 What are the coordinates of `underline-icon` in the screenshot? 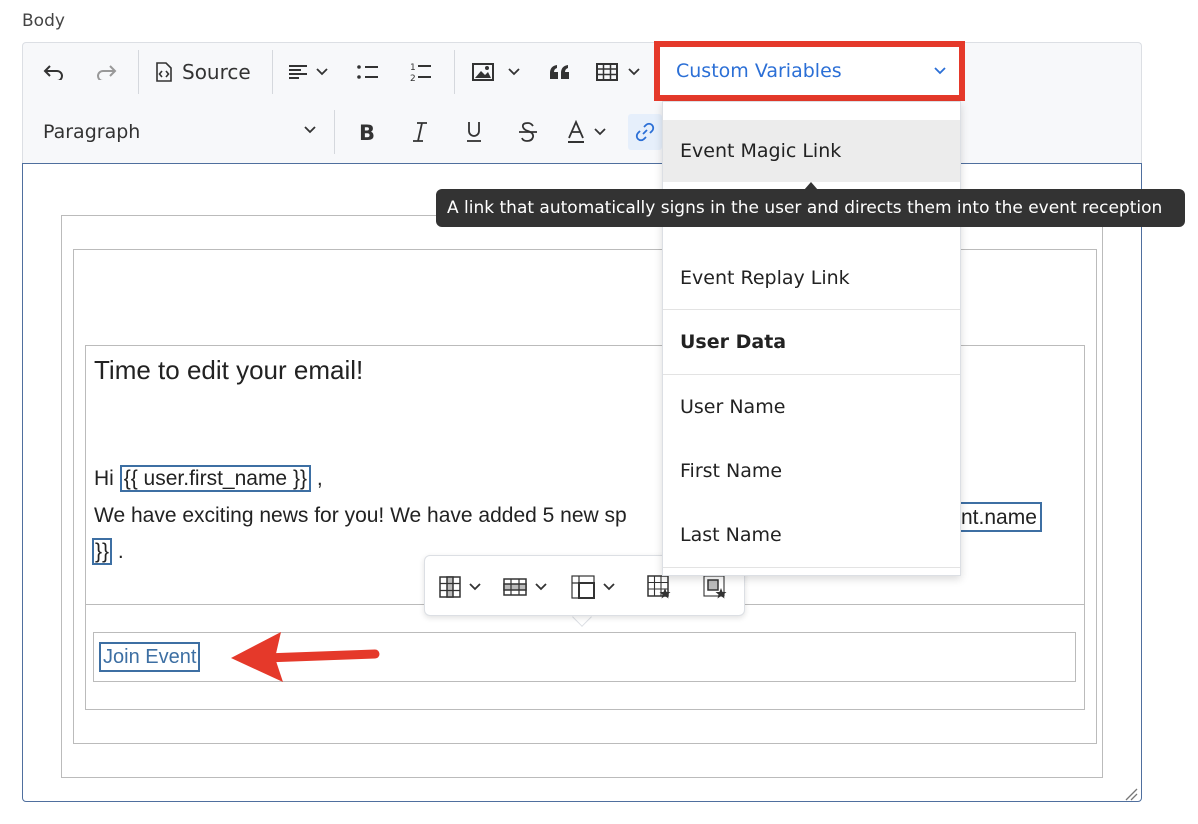 It's located at (474, 132).